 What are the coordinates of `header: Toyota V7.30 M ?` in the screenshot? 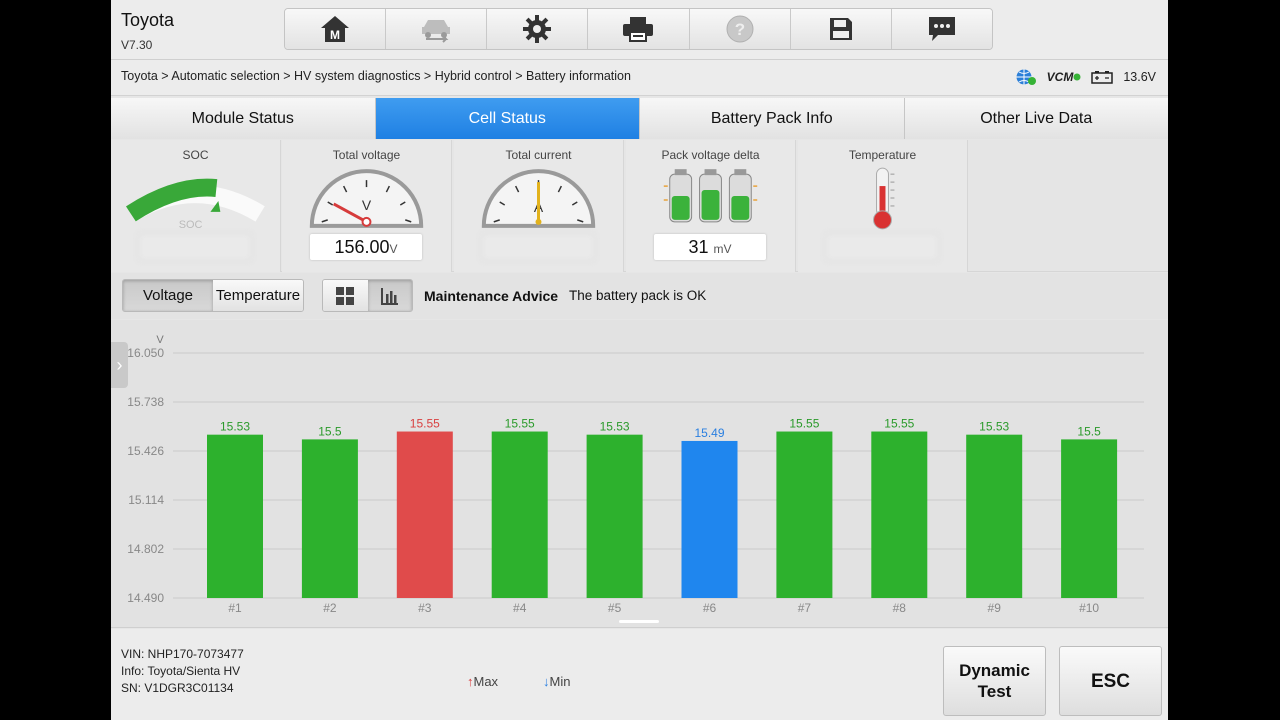 It's located at (639, 30).